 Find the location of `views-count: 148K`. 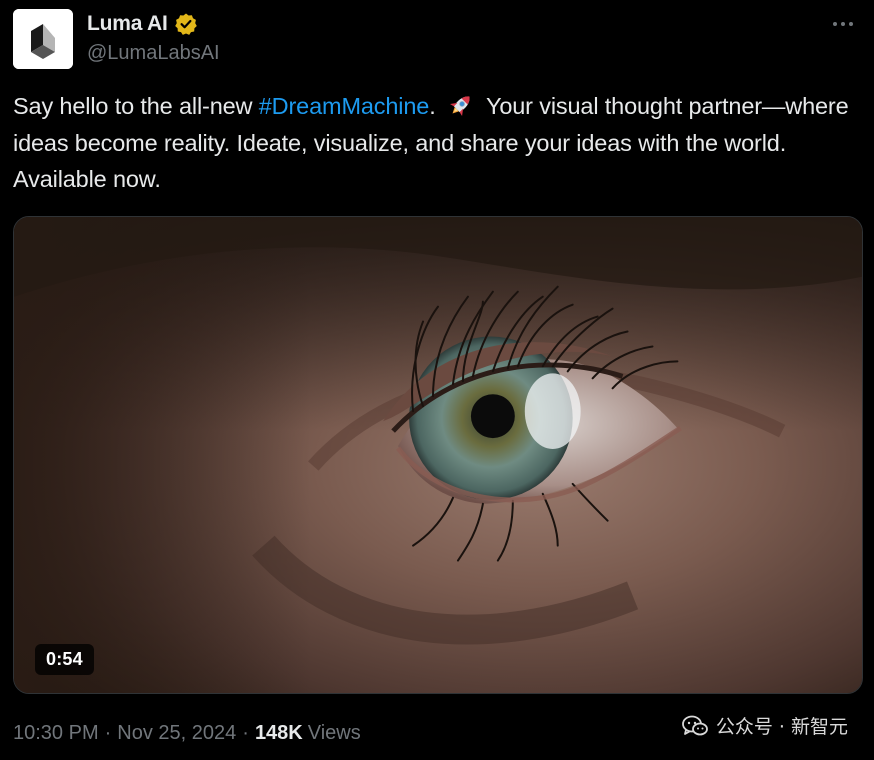

views-count: 148K is located at coordinates (279, 733).